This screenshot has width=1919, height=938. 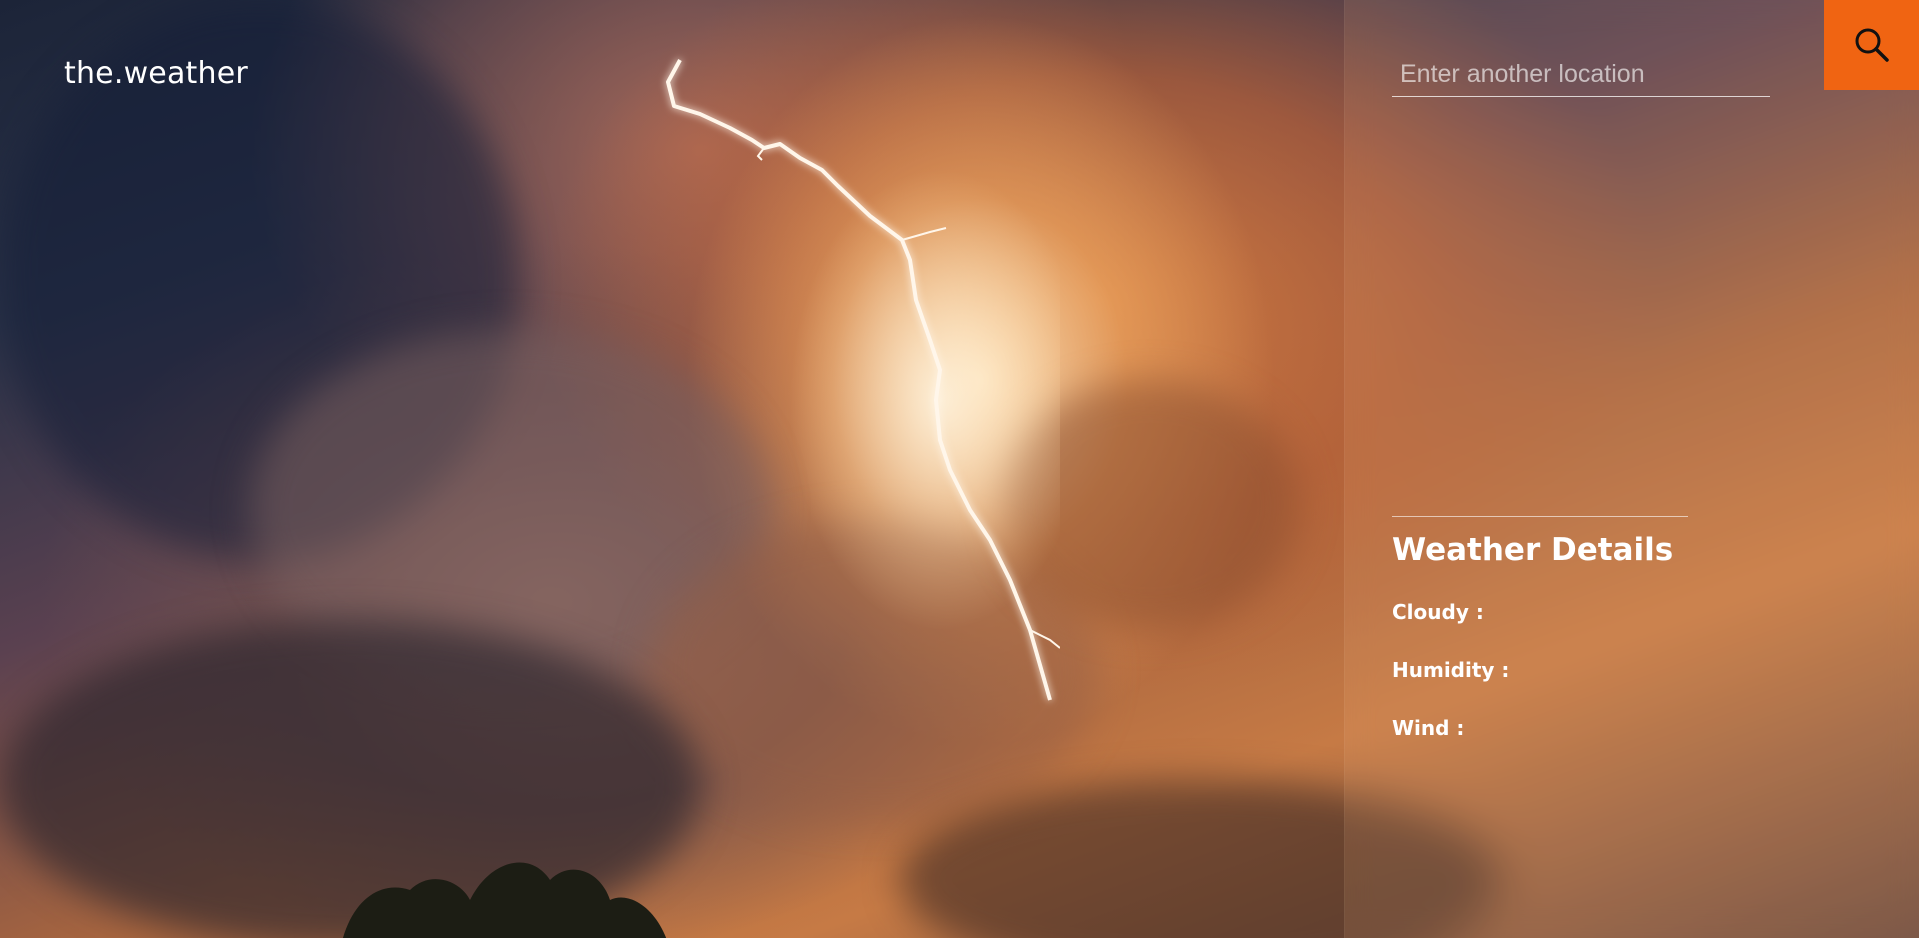 What do you see at coordinates (1428, 728) in the screenshot?
I see `wind-label: Wind :` at bounding box center [1428, 728].